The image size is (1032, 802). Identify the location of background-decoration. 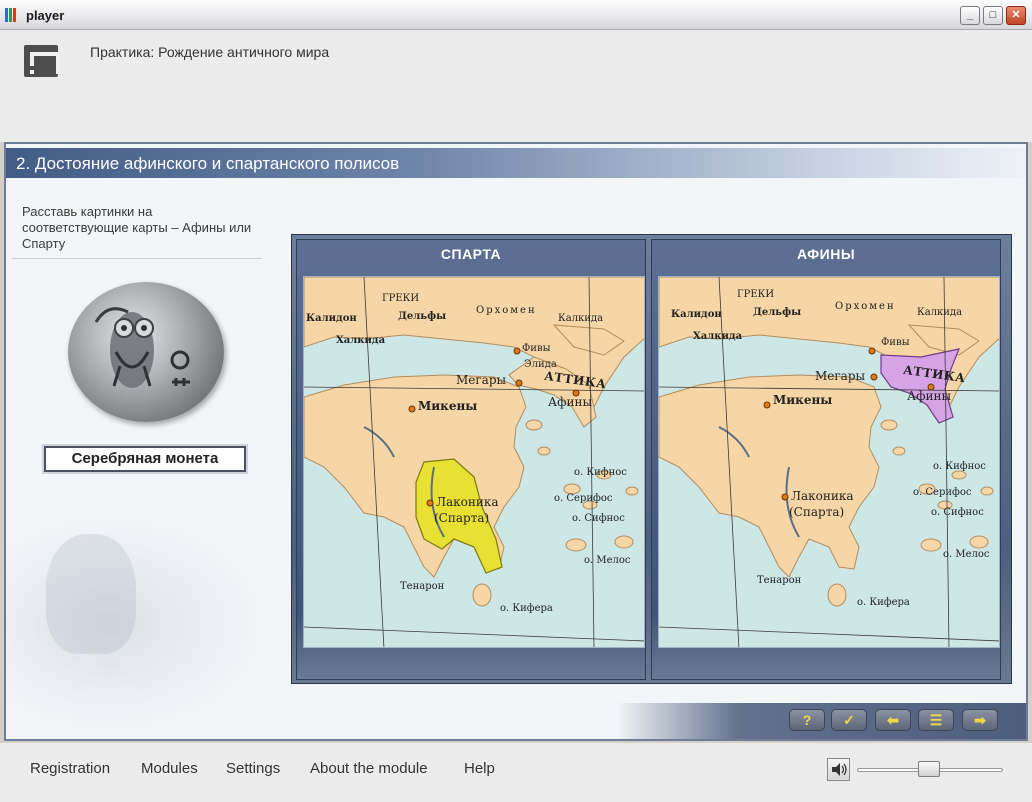
(136, 624).